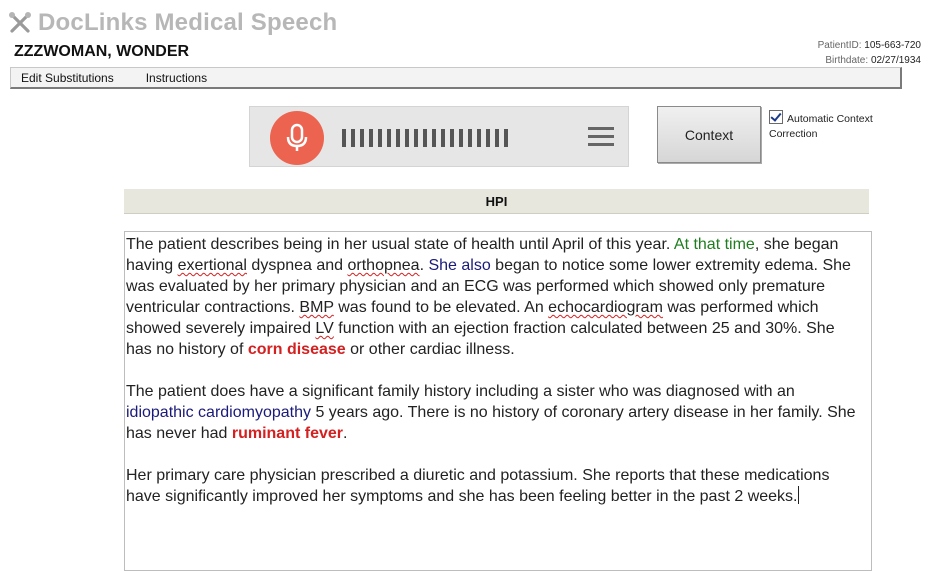 The height and width of the screenshot is (571, 929). What do you see at coordinates (297, 265) in the screenshot?
I see `note-text: dyspnea and` at bounding box center [297, 265].